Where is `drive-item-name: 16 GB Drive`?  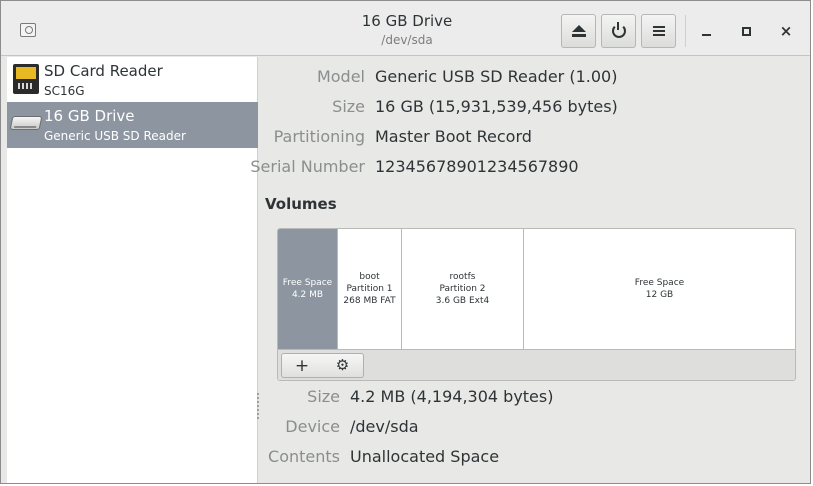 drive-item-name: 16 GB Drive is located at coordinates (89, 116).